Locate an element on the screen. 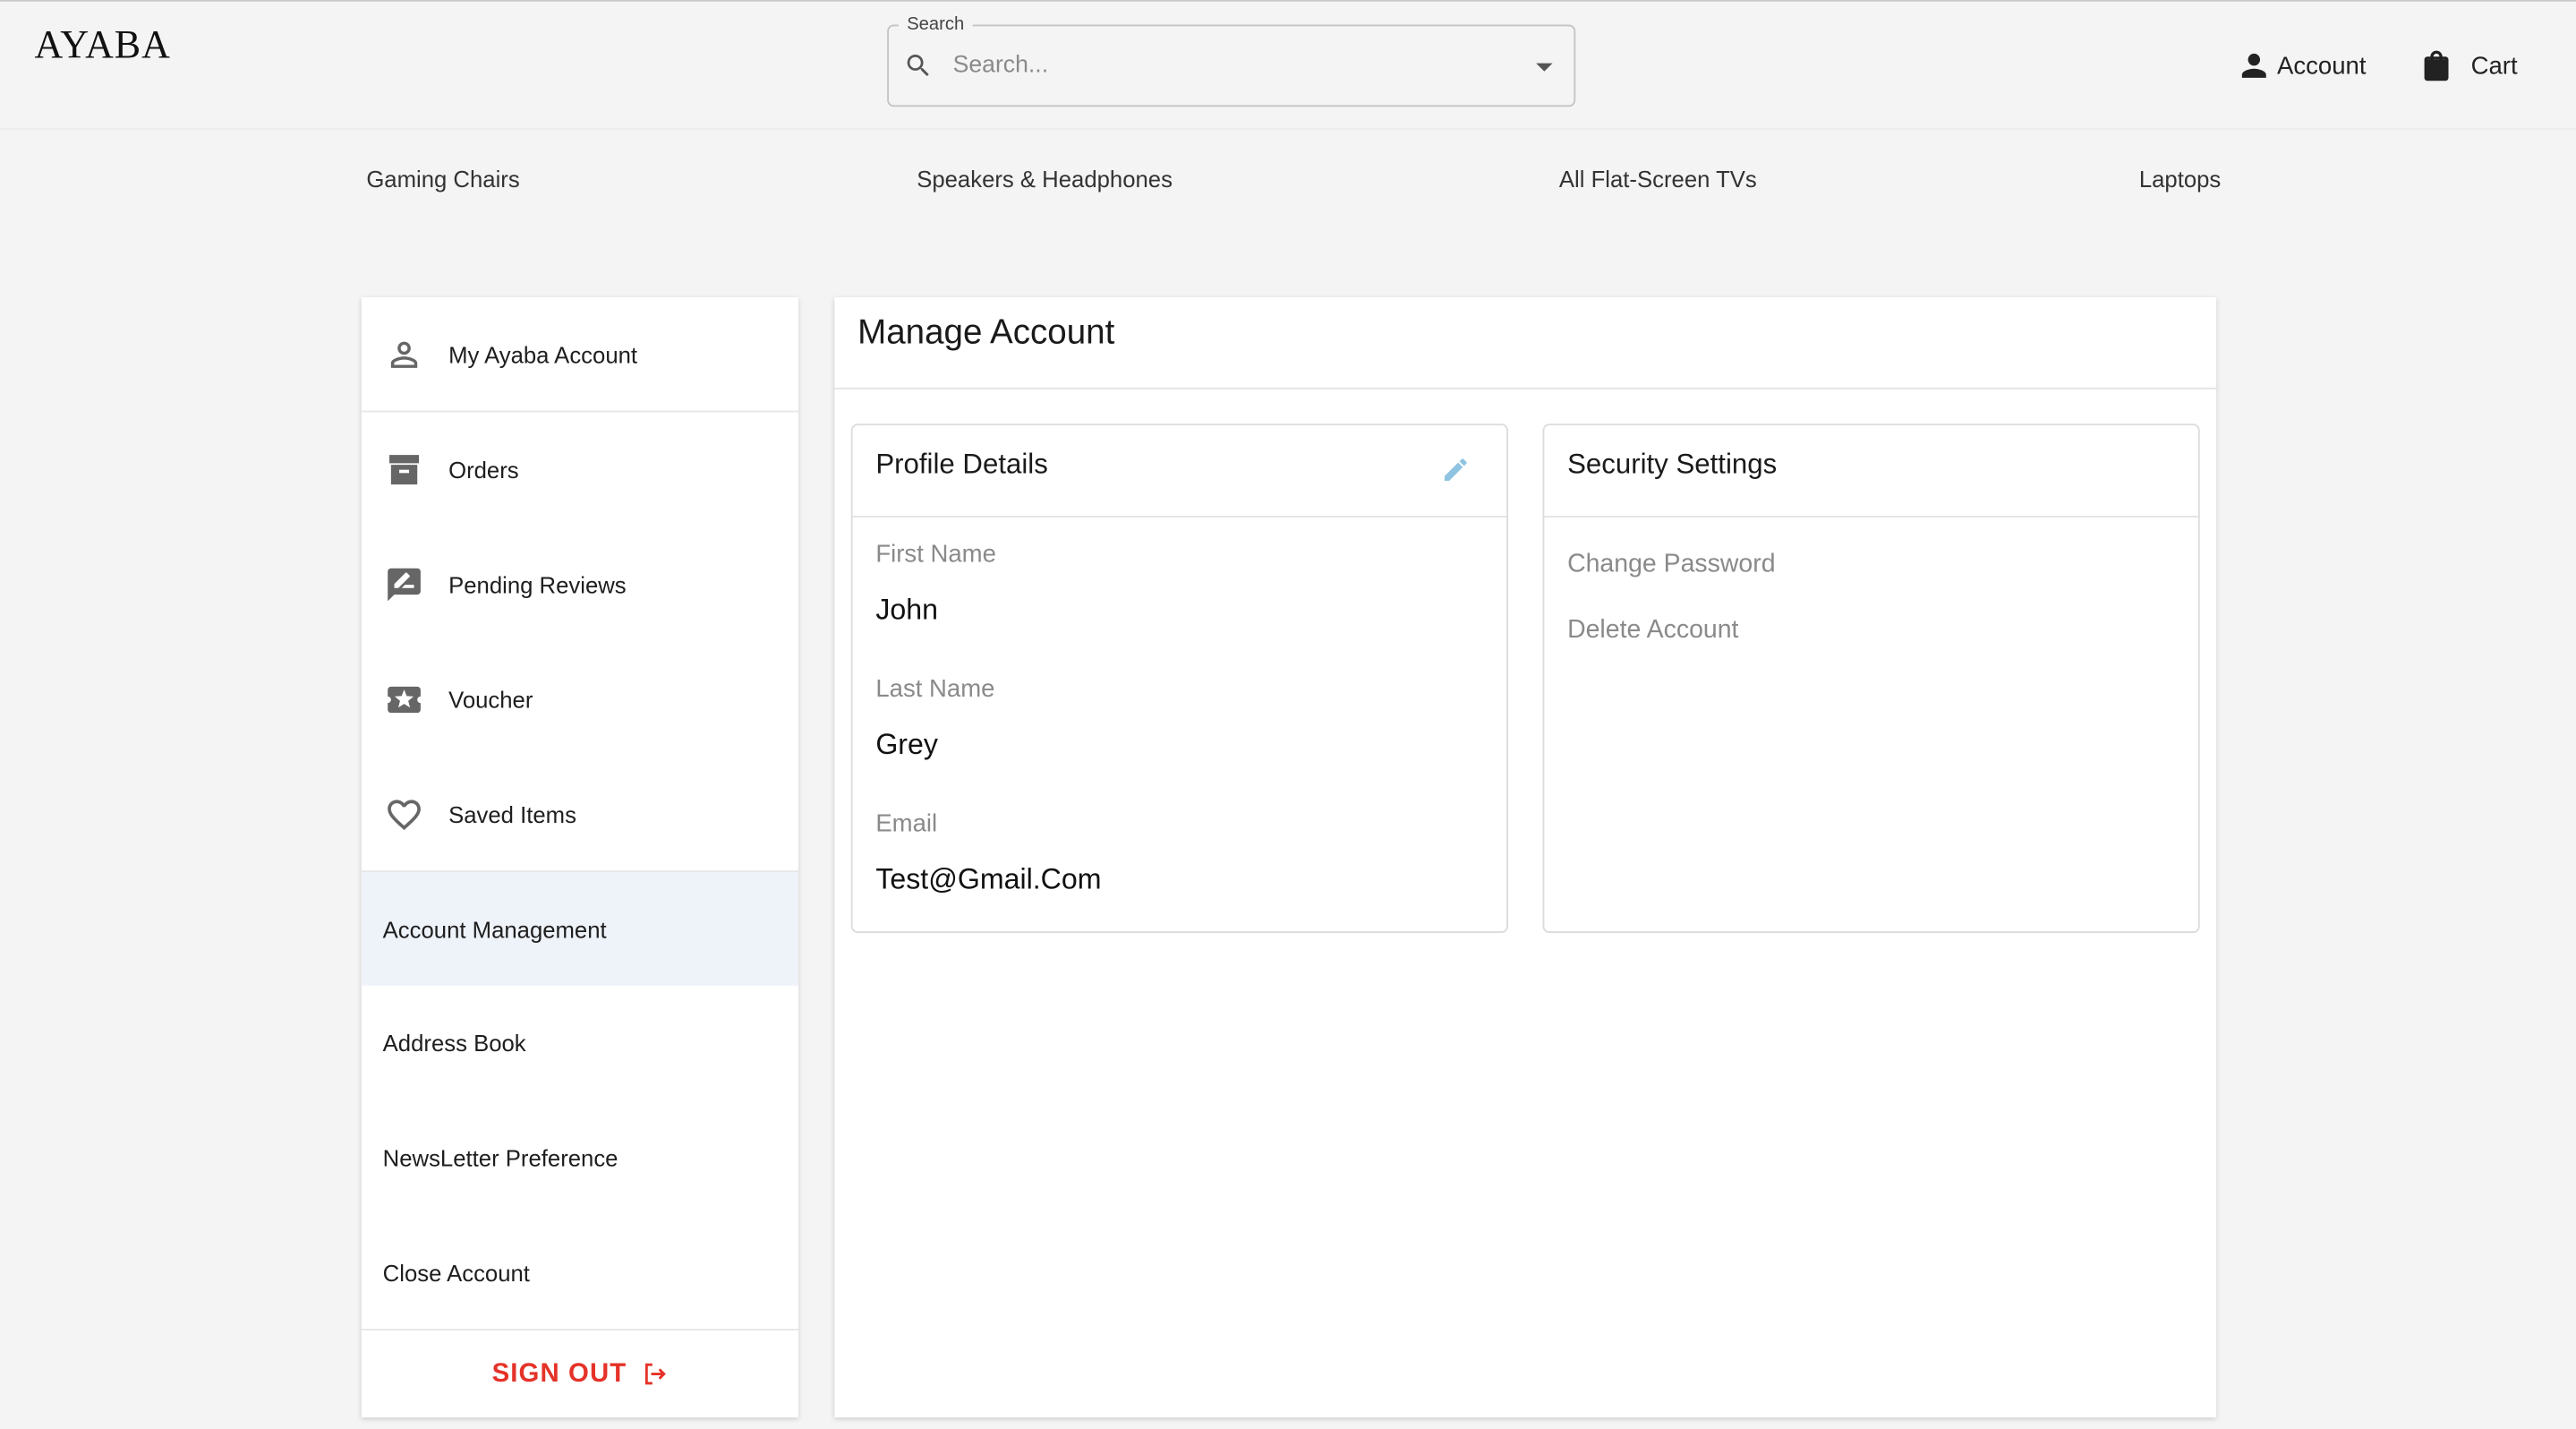  sidebar-item-label: Address Book is located at coordinates (454, 1042).